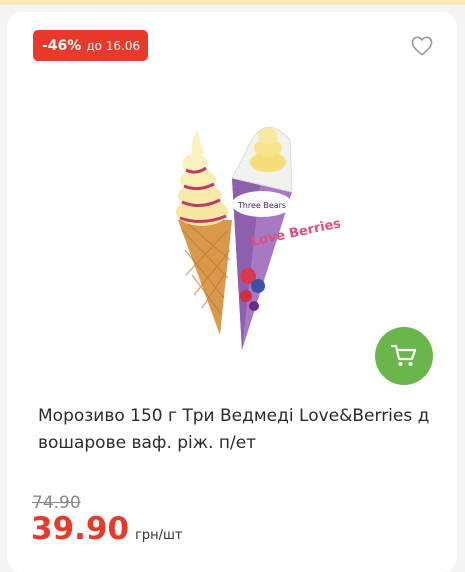 This screenshot has width=465, height=572. I want to click on discount-percent: -46%, so click(62, 45).